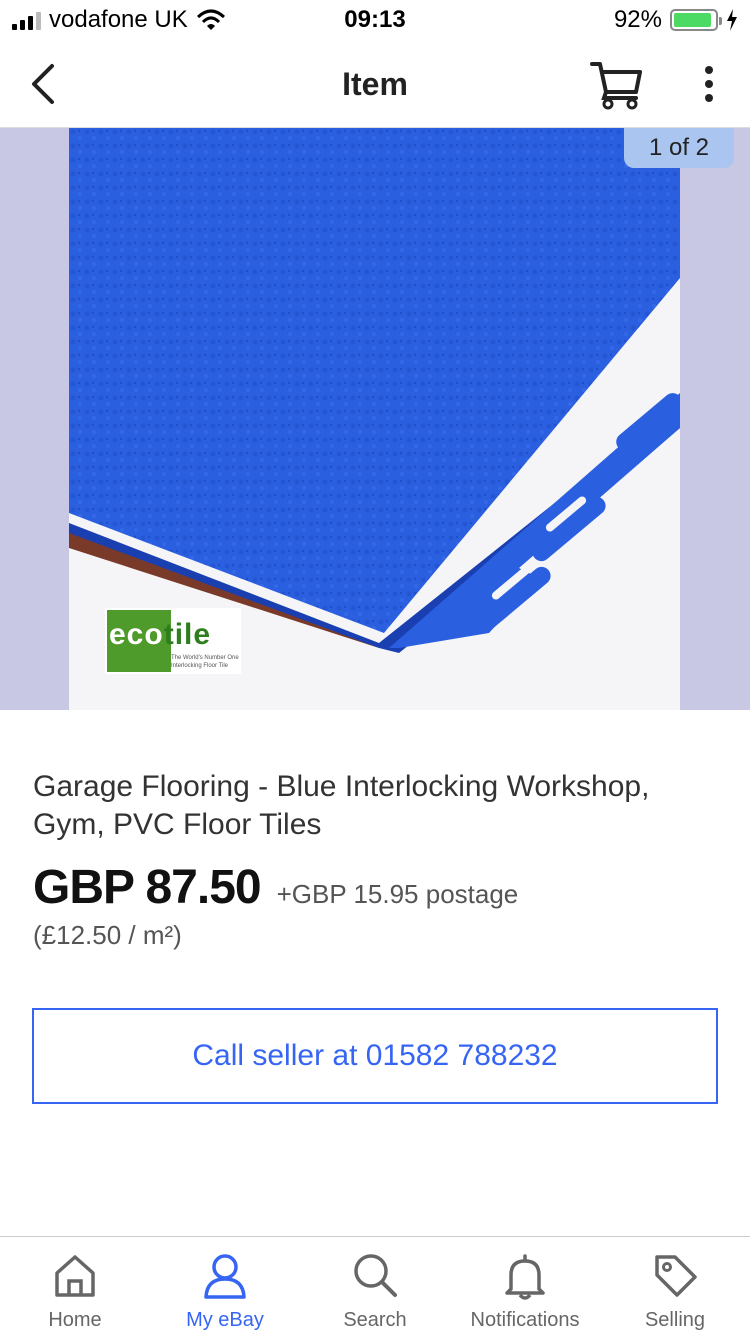 The image size is (750, 1334). What do you see at coordinates (375, 1320) in the screenshot?
I see `tab-label-search: Search` at bounding box center [375, 1320].